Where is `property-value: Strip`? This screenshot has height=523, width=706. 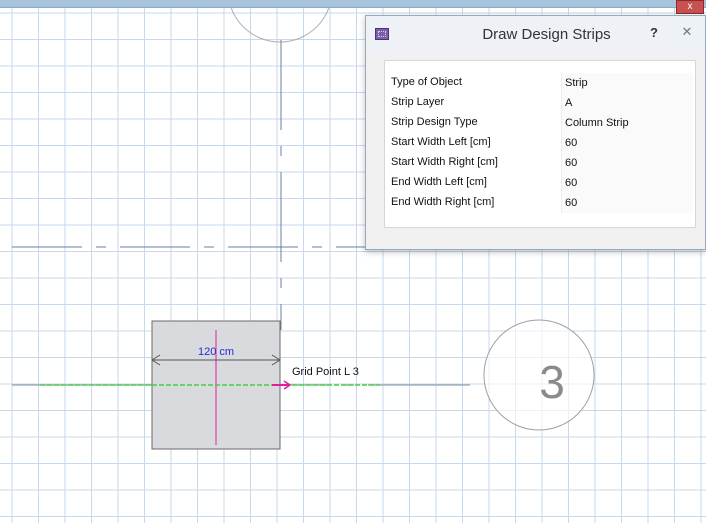 property-value: Strip is located at coordinates (627, 83).